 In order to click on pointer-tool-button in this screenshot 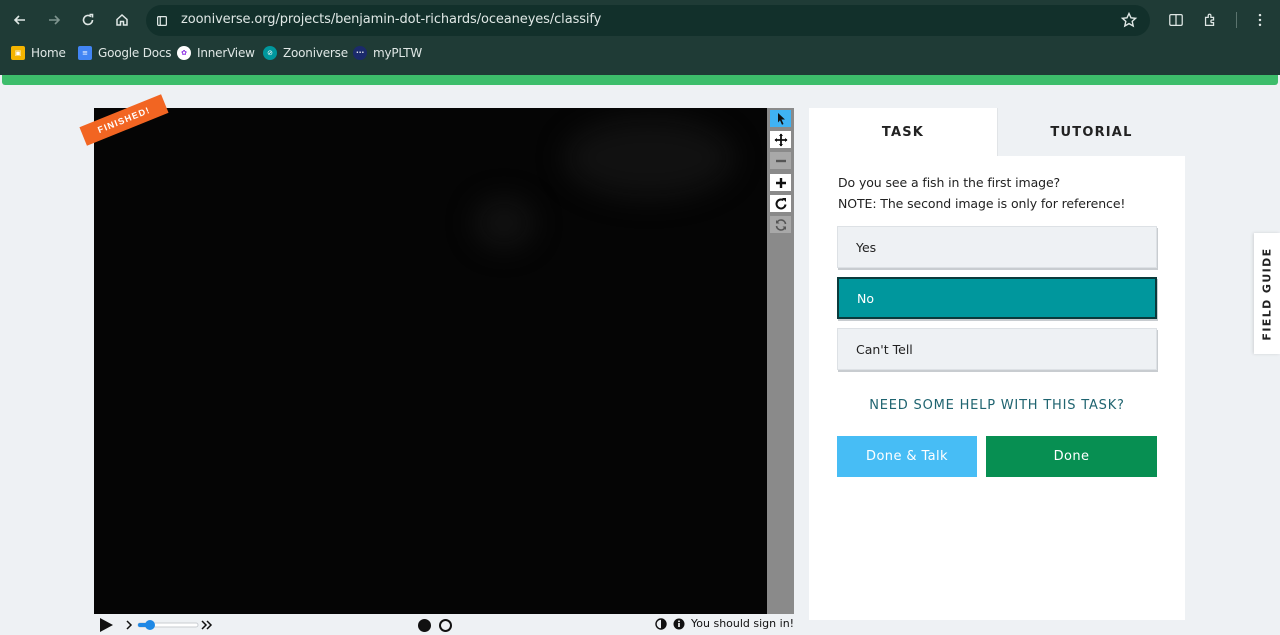, I will do `click(780, 118)`.